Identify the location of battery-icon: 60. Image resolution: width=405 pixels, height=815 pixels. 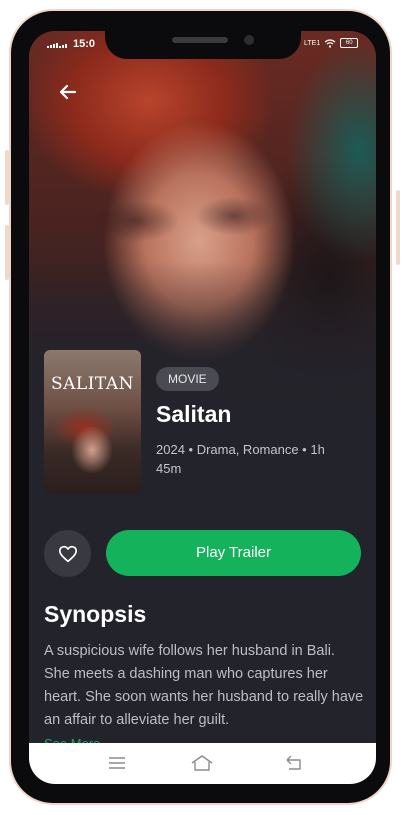
(349, 43).